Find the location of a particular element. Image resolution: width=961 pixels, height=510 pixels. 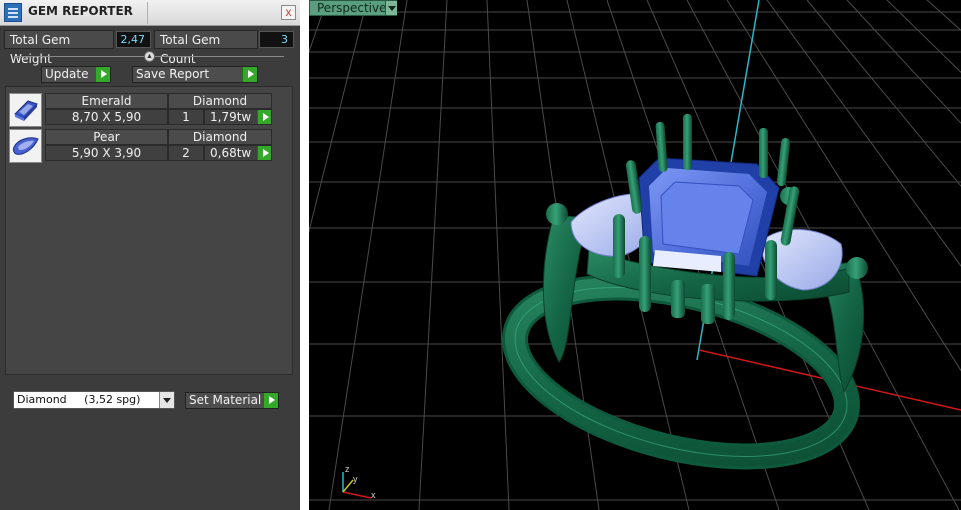

gem-weight-value: 0,68tw is located at coordinates (231, 153).